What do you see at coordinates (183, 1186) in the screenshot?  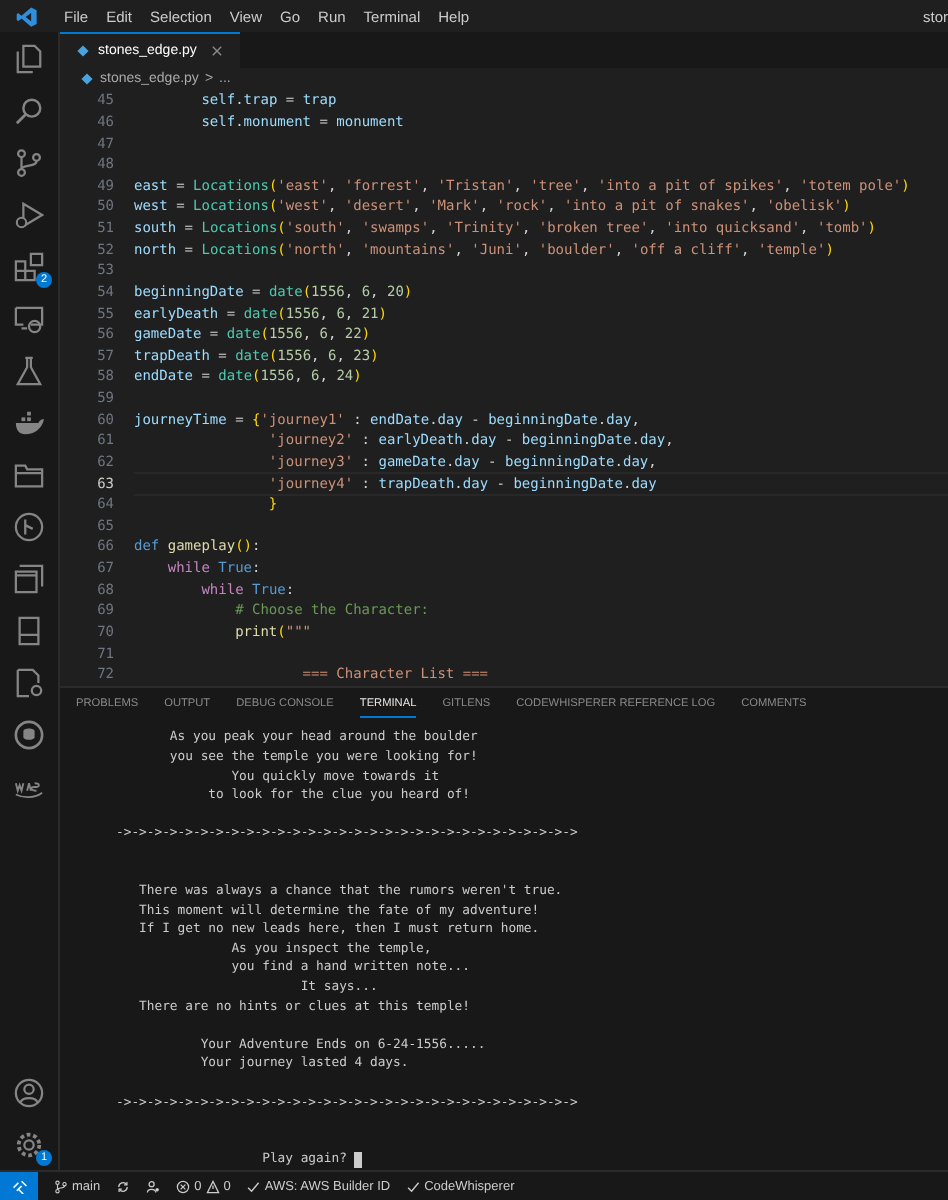 I see `error-icon` at bounding box center [183, 1186].